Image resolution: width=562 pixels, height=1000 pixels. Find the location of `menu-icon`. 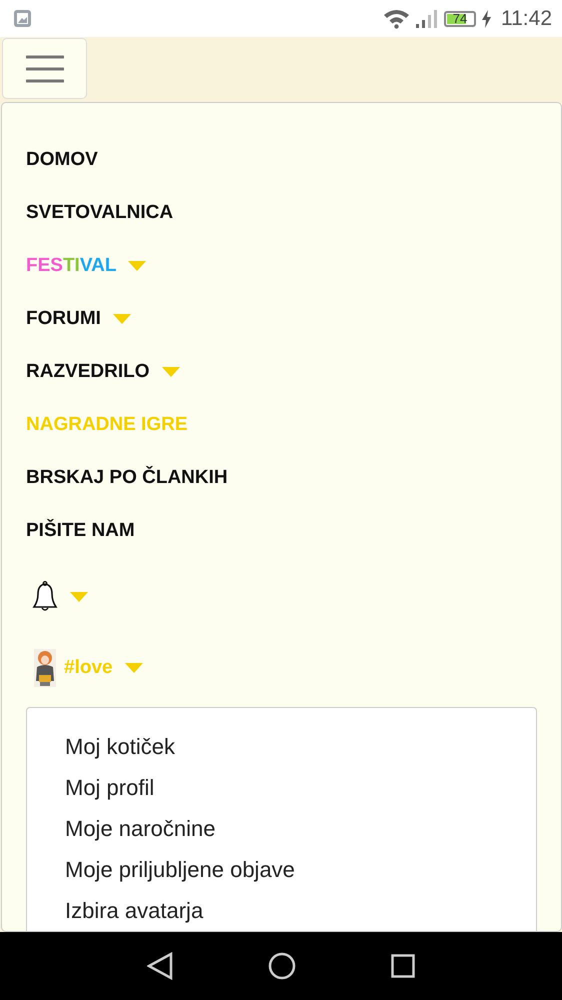

menu-icon is located at coordinates (45, 68).